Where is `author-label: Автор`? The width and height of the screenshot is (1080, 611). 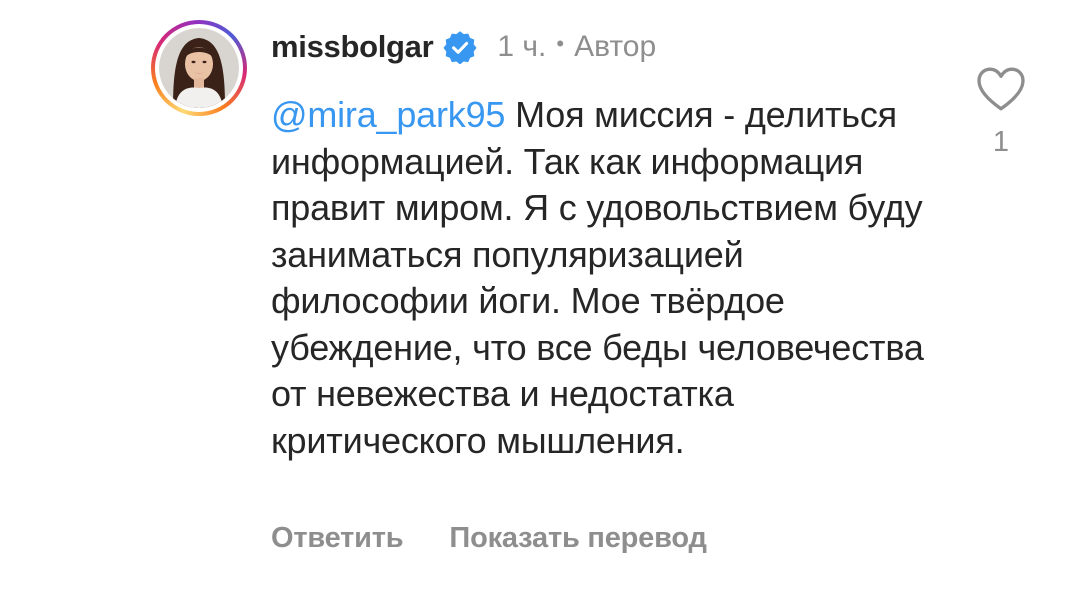 author-label: Автор is located at coordinates (615, 46).